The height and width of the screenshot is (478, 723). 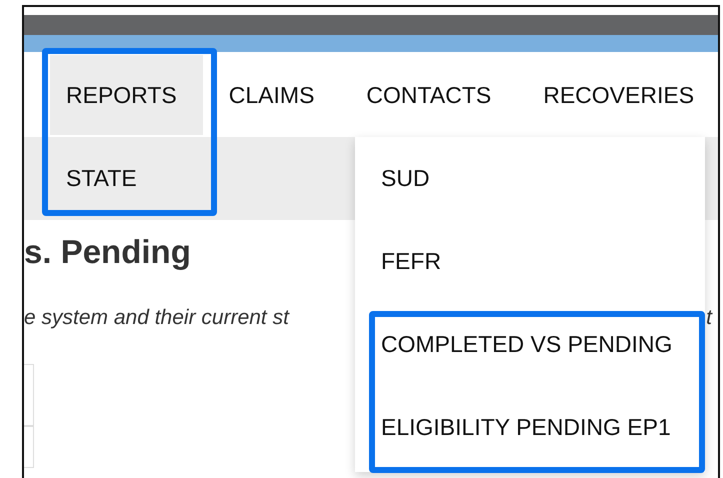 What do you see at coordinates (271, 95) in the screenshot?
I see `nav-tab: CLAIMS` at bounding box center [271, 95].